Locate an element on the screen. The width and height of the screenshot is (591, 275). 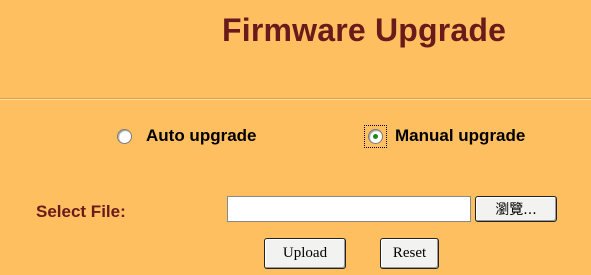
select-file-label: Select File: is located at coordinates (81, 211).